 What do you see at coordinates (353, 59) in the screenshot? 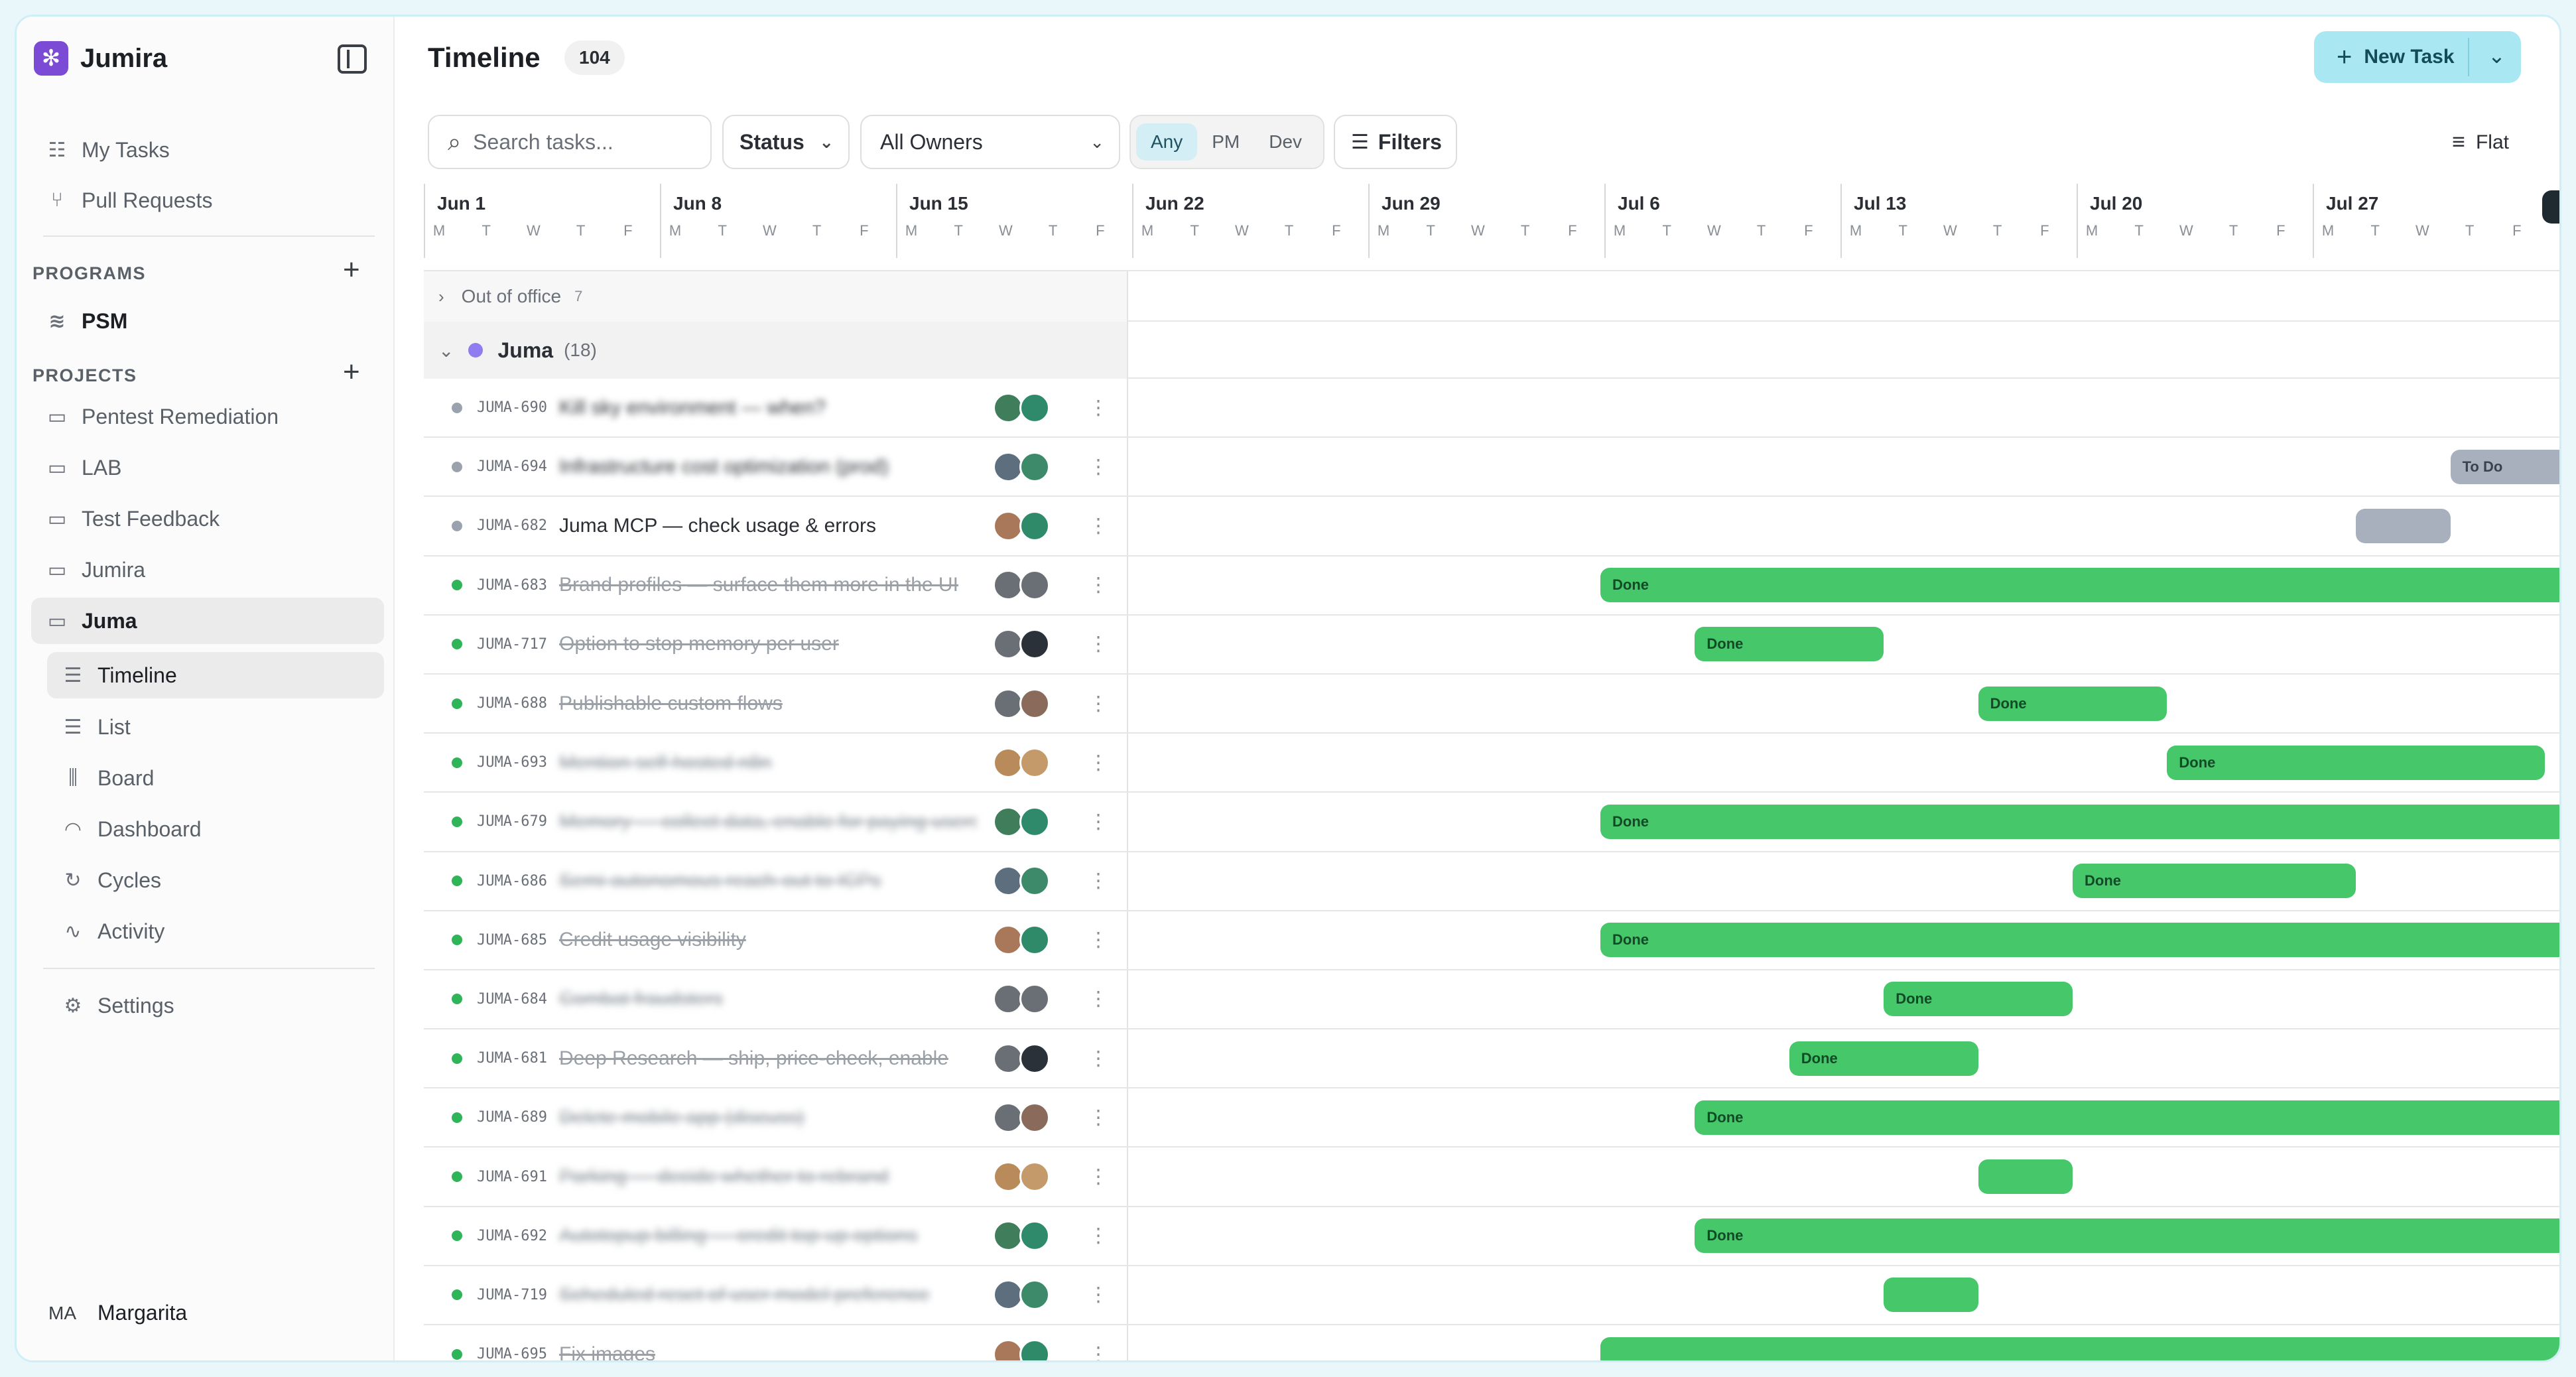
I see `collapse-sidebar-icon` at bounding box center [353, 59].